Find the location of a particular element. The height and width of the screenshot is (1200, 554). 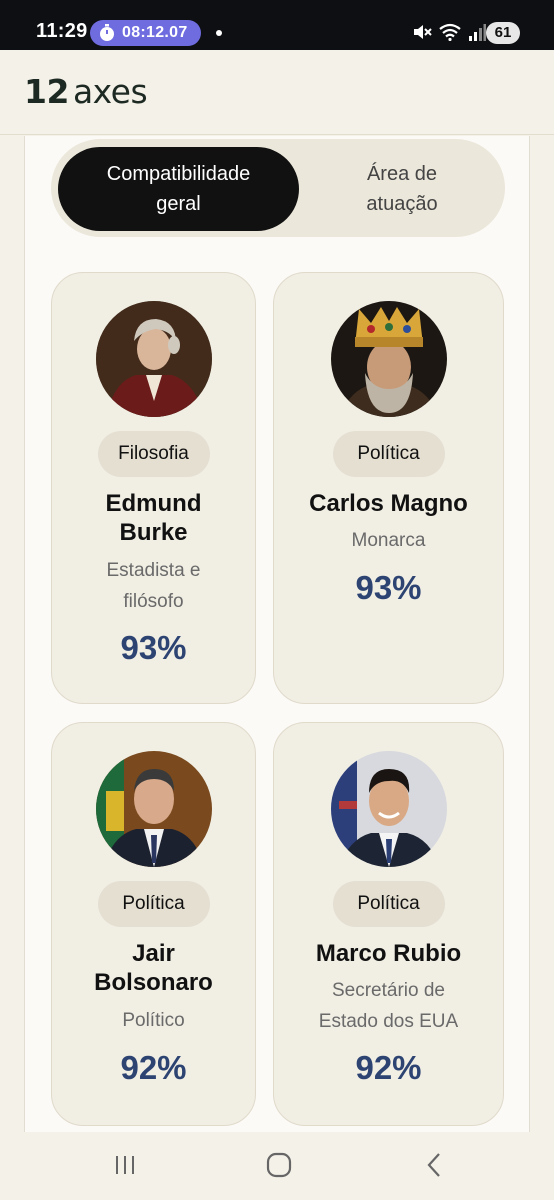

person-name: Carlos Magno is located at coordinates (388, 503).